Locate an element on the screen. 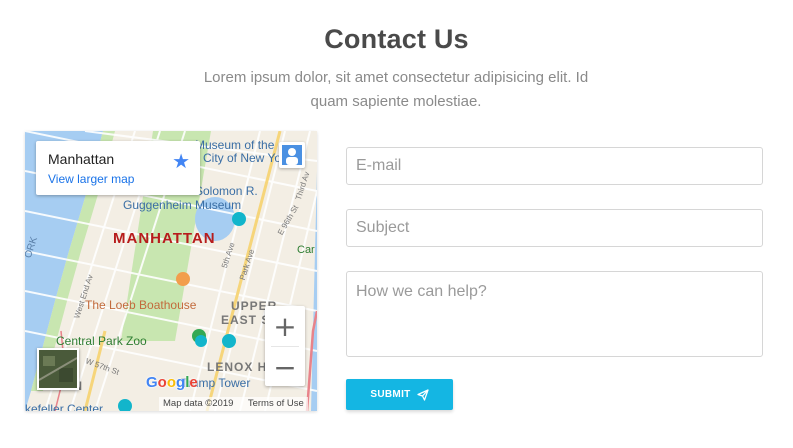 The image size is (793, 448). restaurant-marker is located at coordinates (183, 279).